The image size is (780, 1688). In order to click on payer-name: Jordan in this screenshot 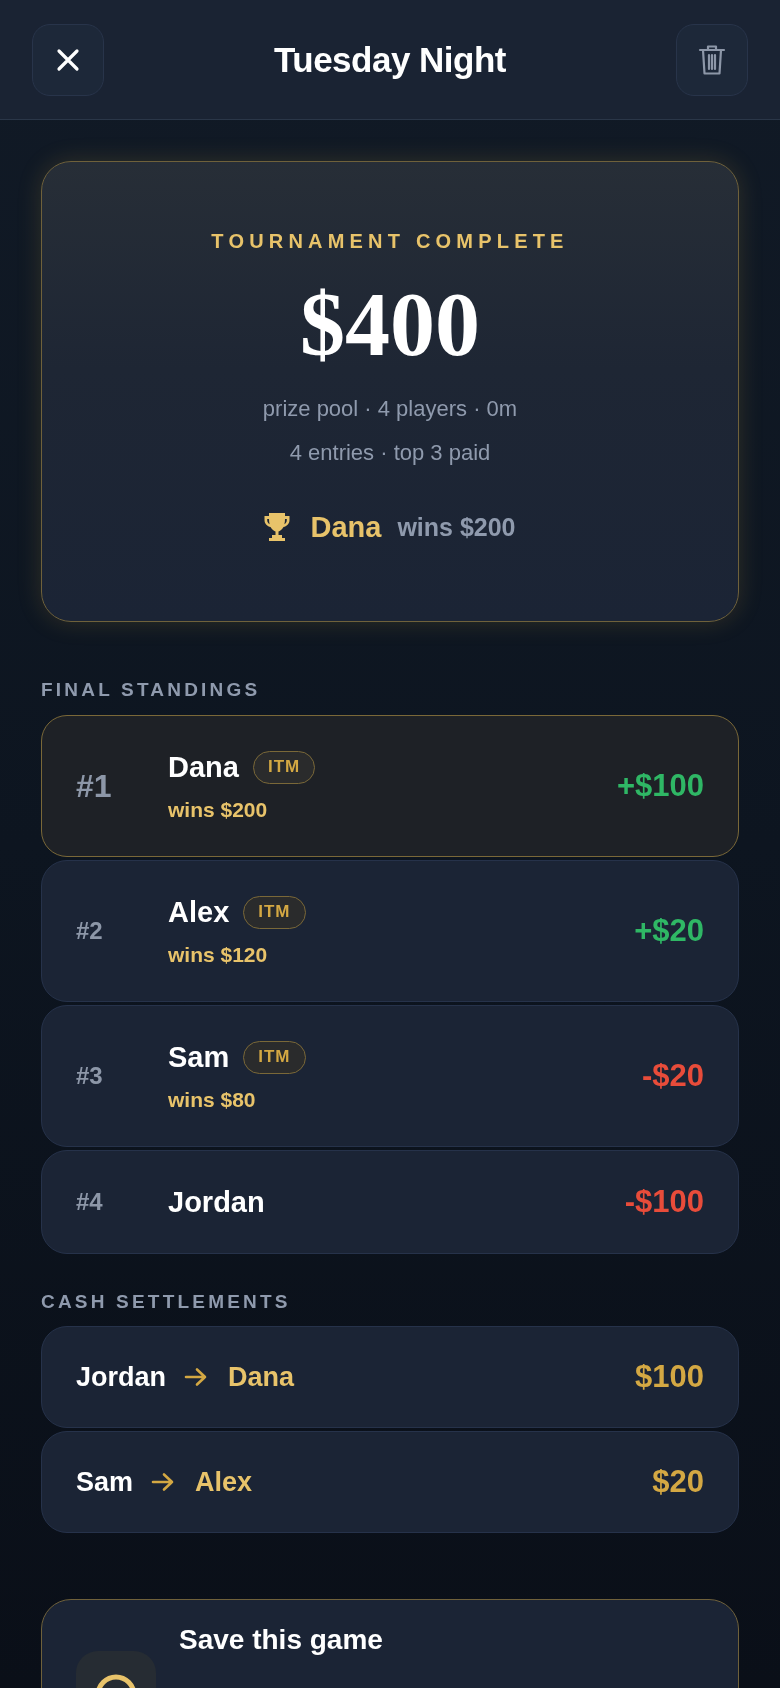, I will do `click(121, 1377)`.